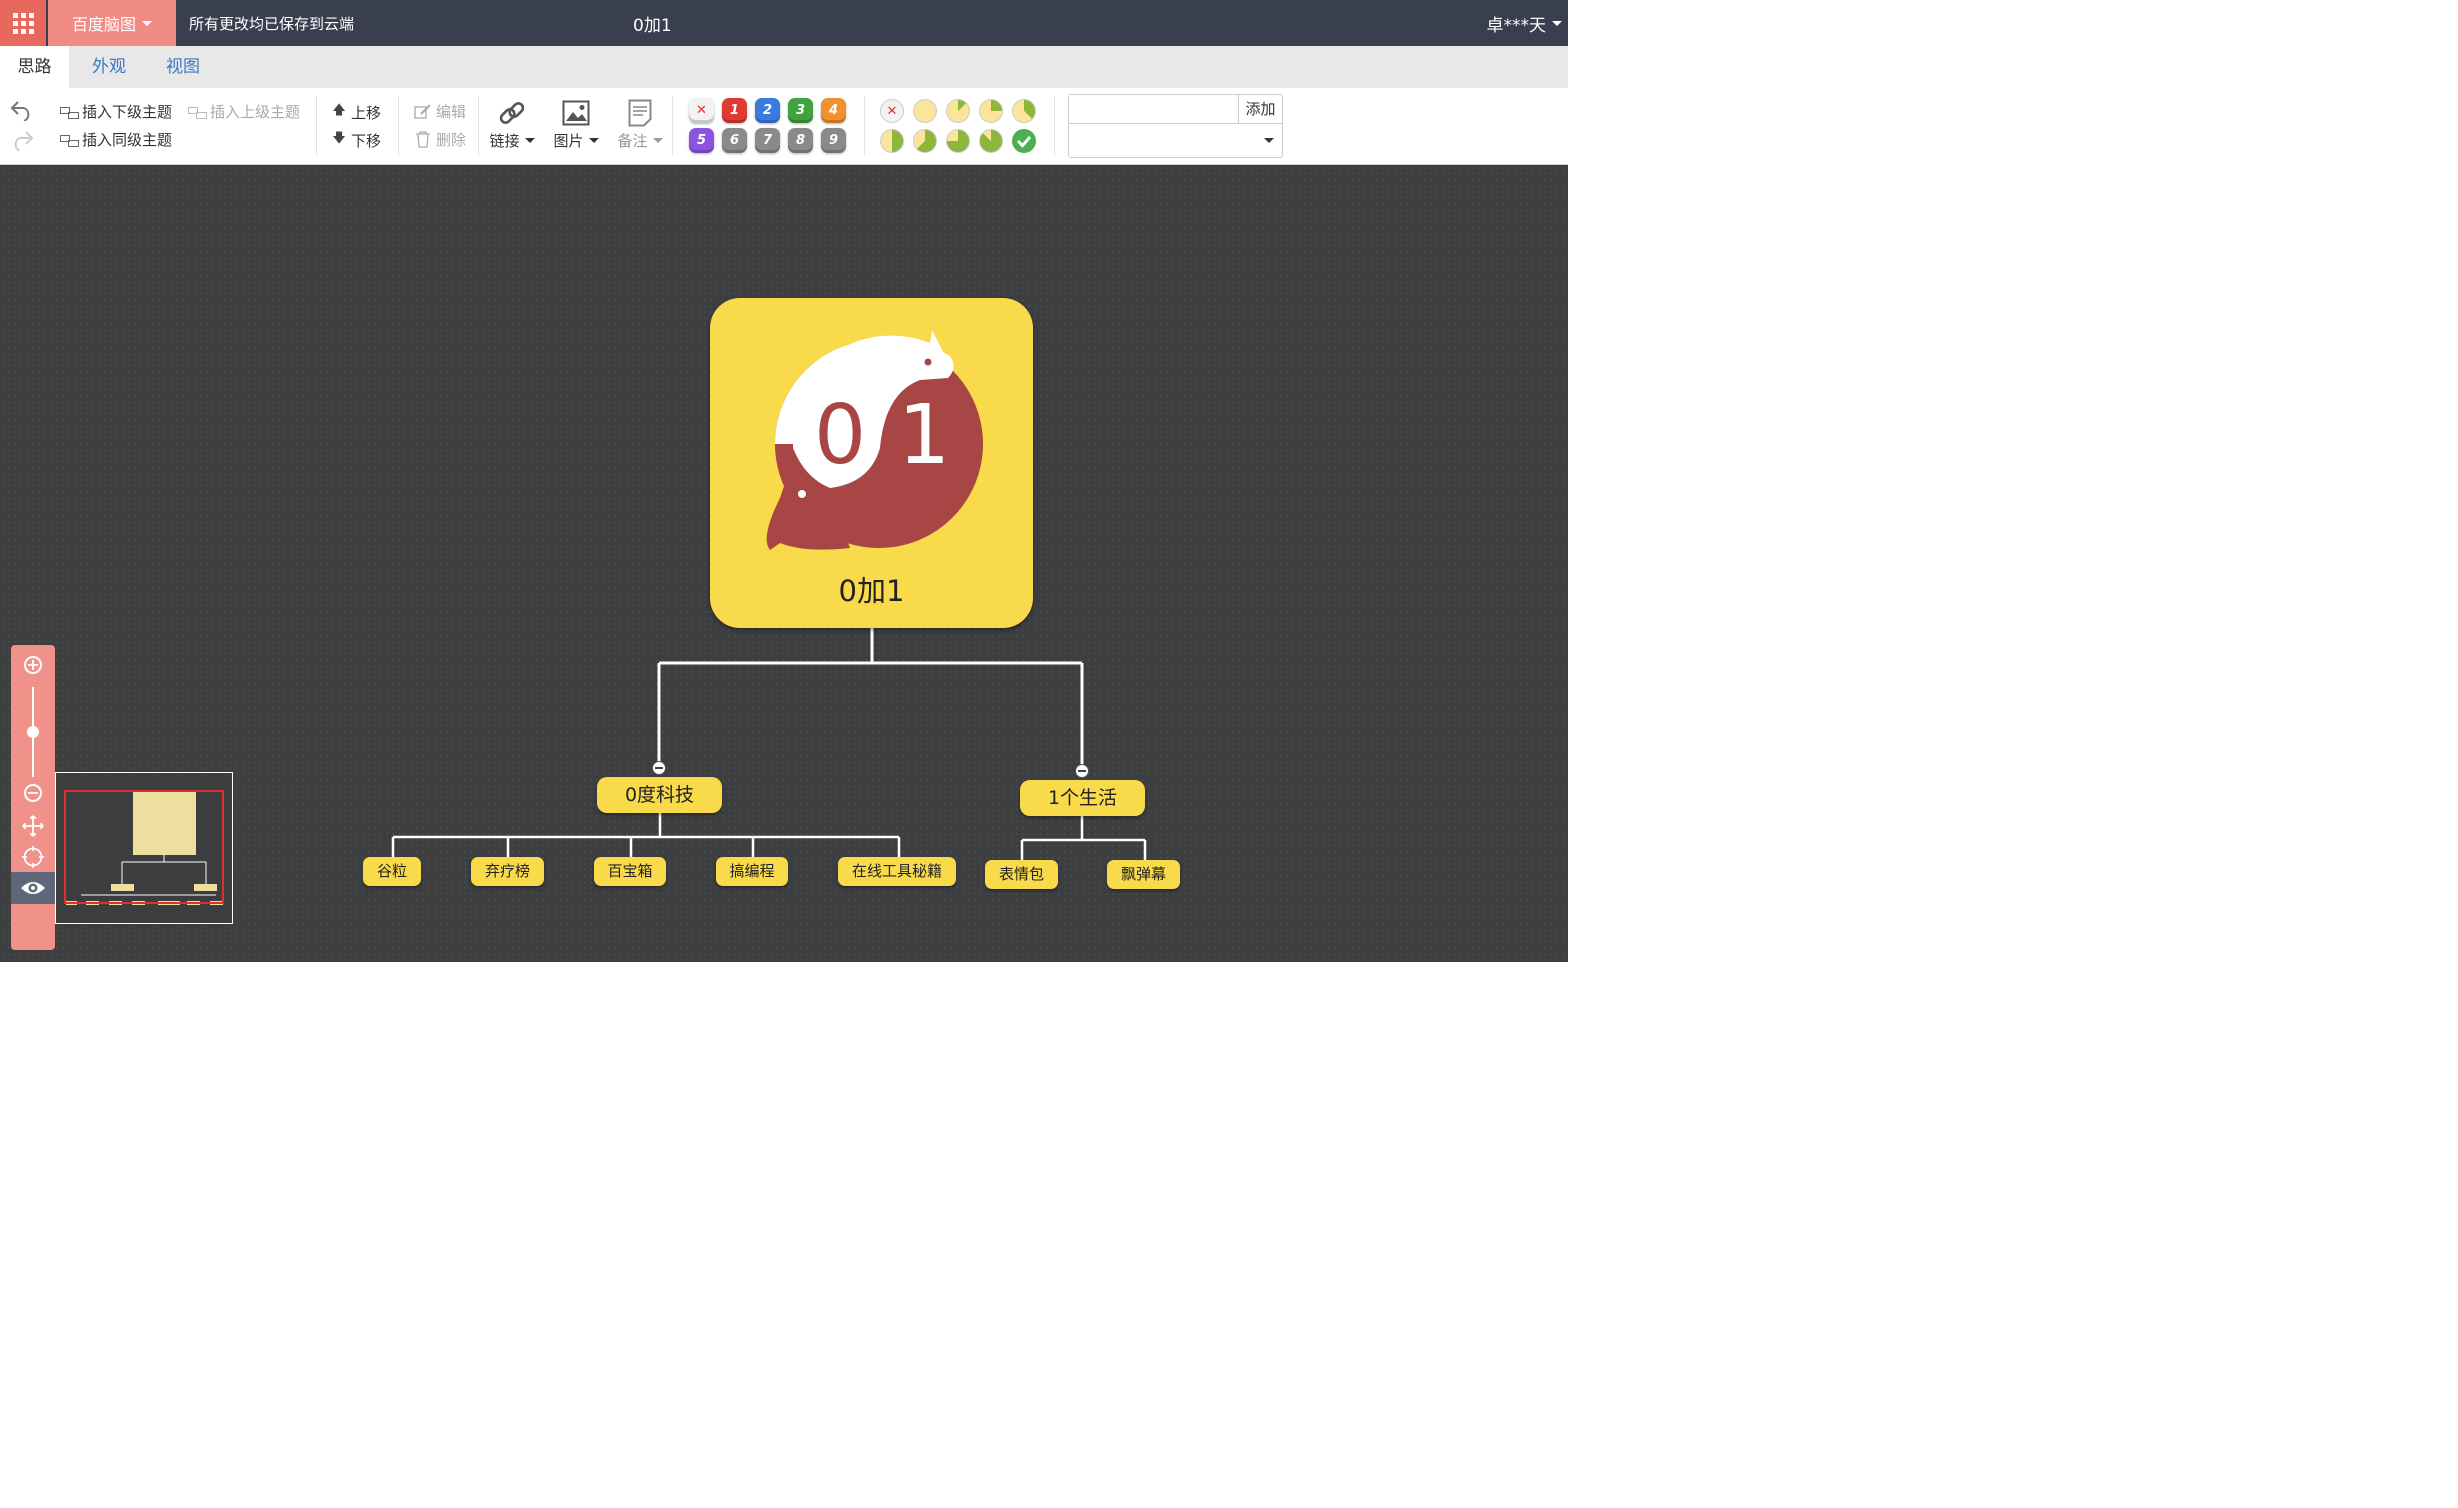  I want to click on minimap-viewport, so click(144, 847).